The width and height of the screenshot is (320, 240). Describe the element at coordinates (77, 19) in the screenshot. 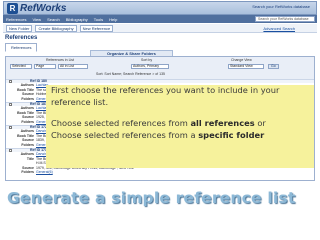

I see `menu-bibliography: Bibliography` at that location.